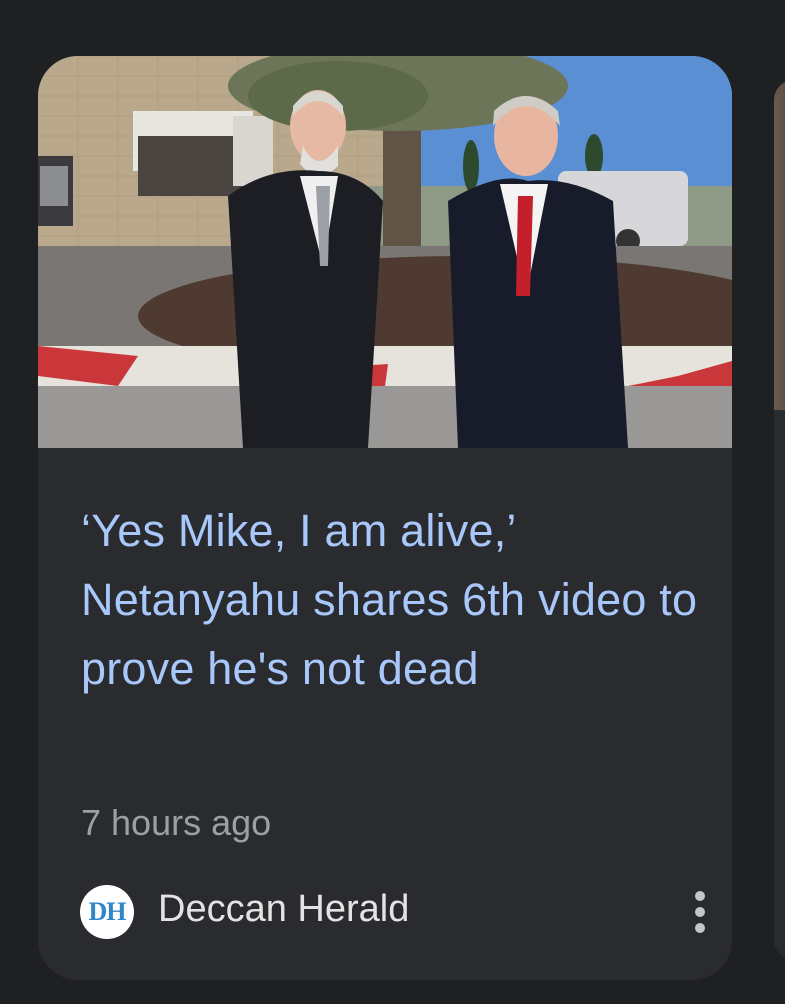 This screenshot has width=785, height=1004. Describe the element at coordinates (779, 245) in the screenshot. I see `next-card-image` at that location.